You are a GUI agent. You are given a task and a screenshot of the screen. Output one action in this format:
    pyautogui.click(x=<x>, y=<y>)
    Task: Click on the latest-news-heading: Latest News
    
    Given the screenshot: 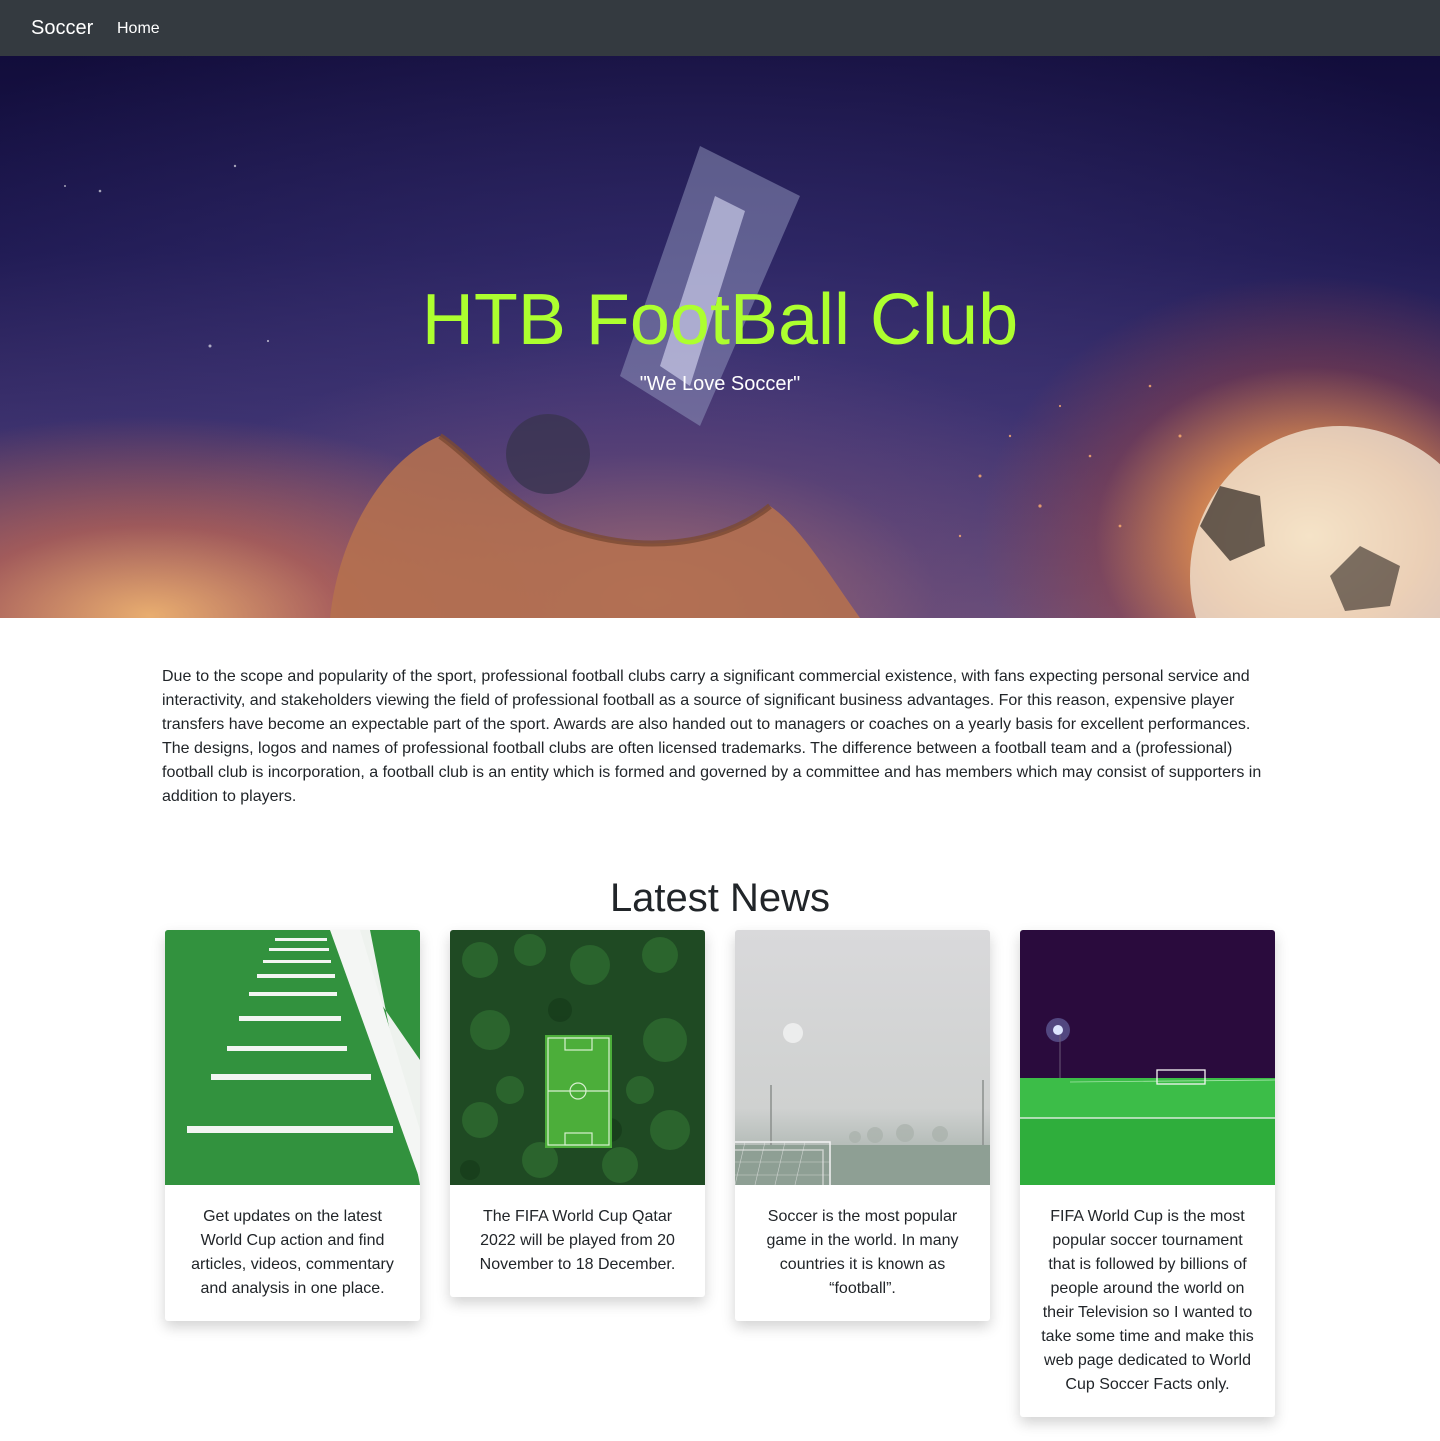 What is the action you would take?
    pyautogui.click(x=720, y=898)
    